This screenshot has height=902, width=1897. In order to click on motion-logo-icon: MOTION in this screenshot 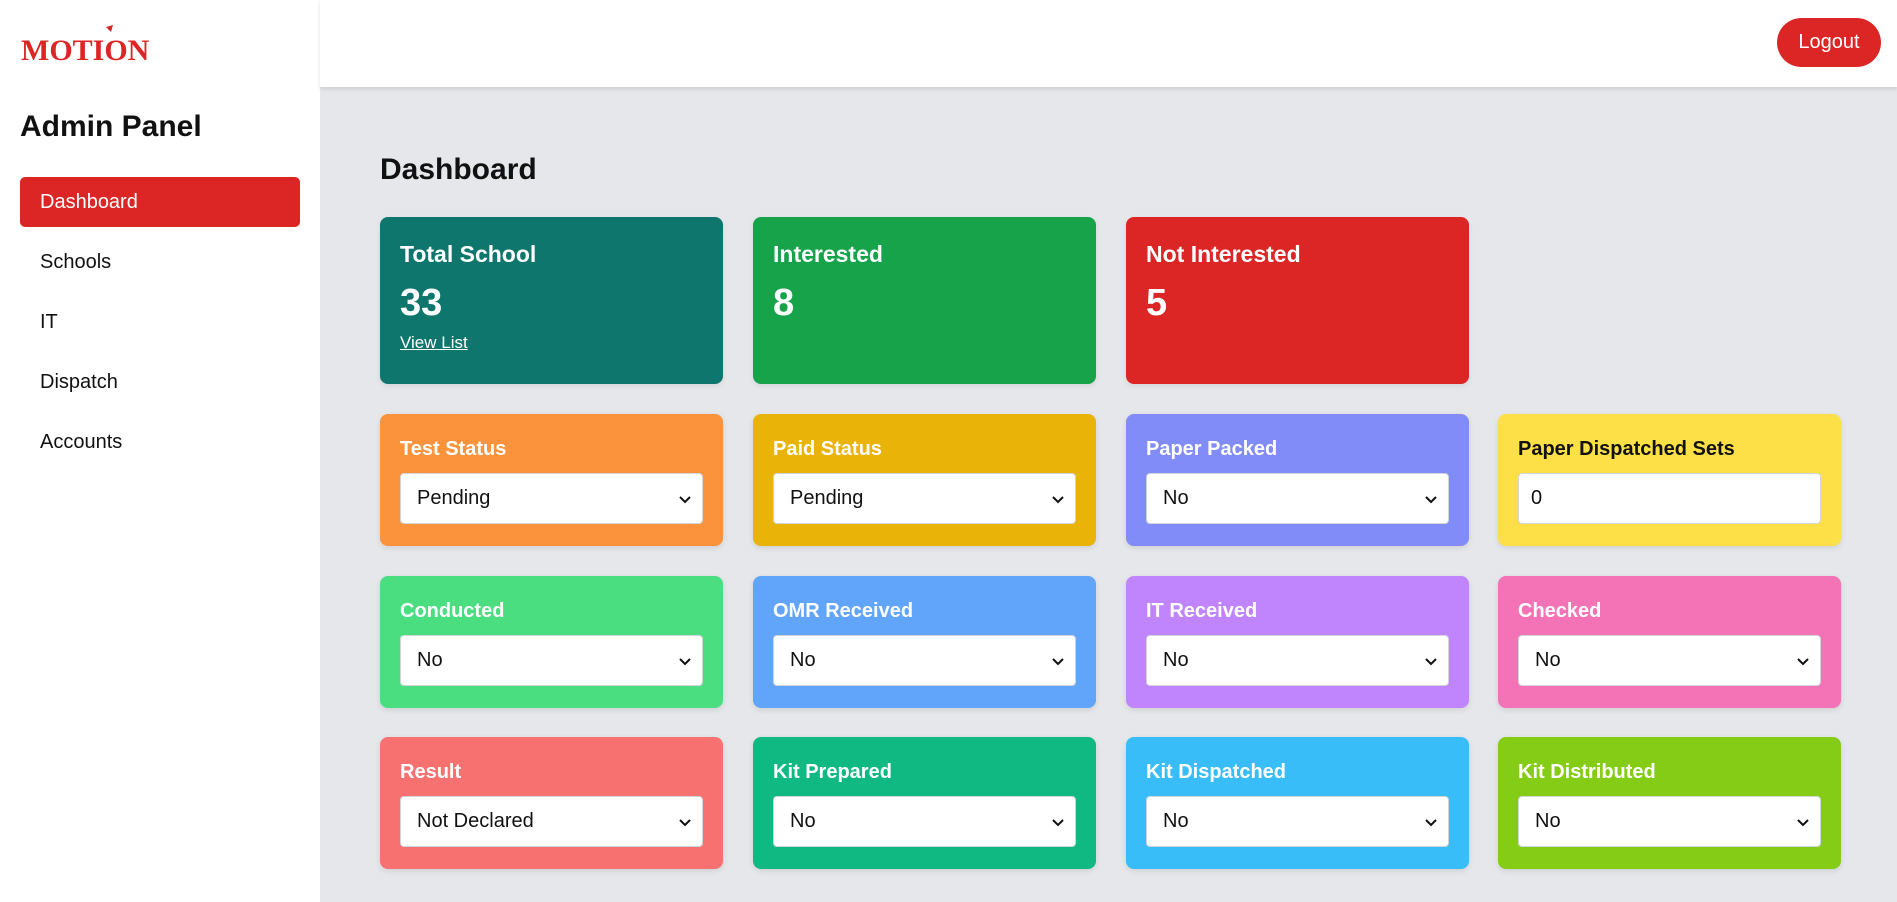, I will do `click(85, 44)`.